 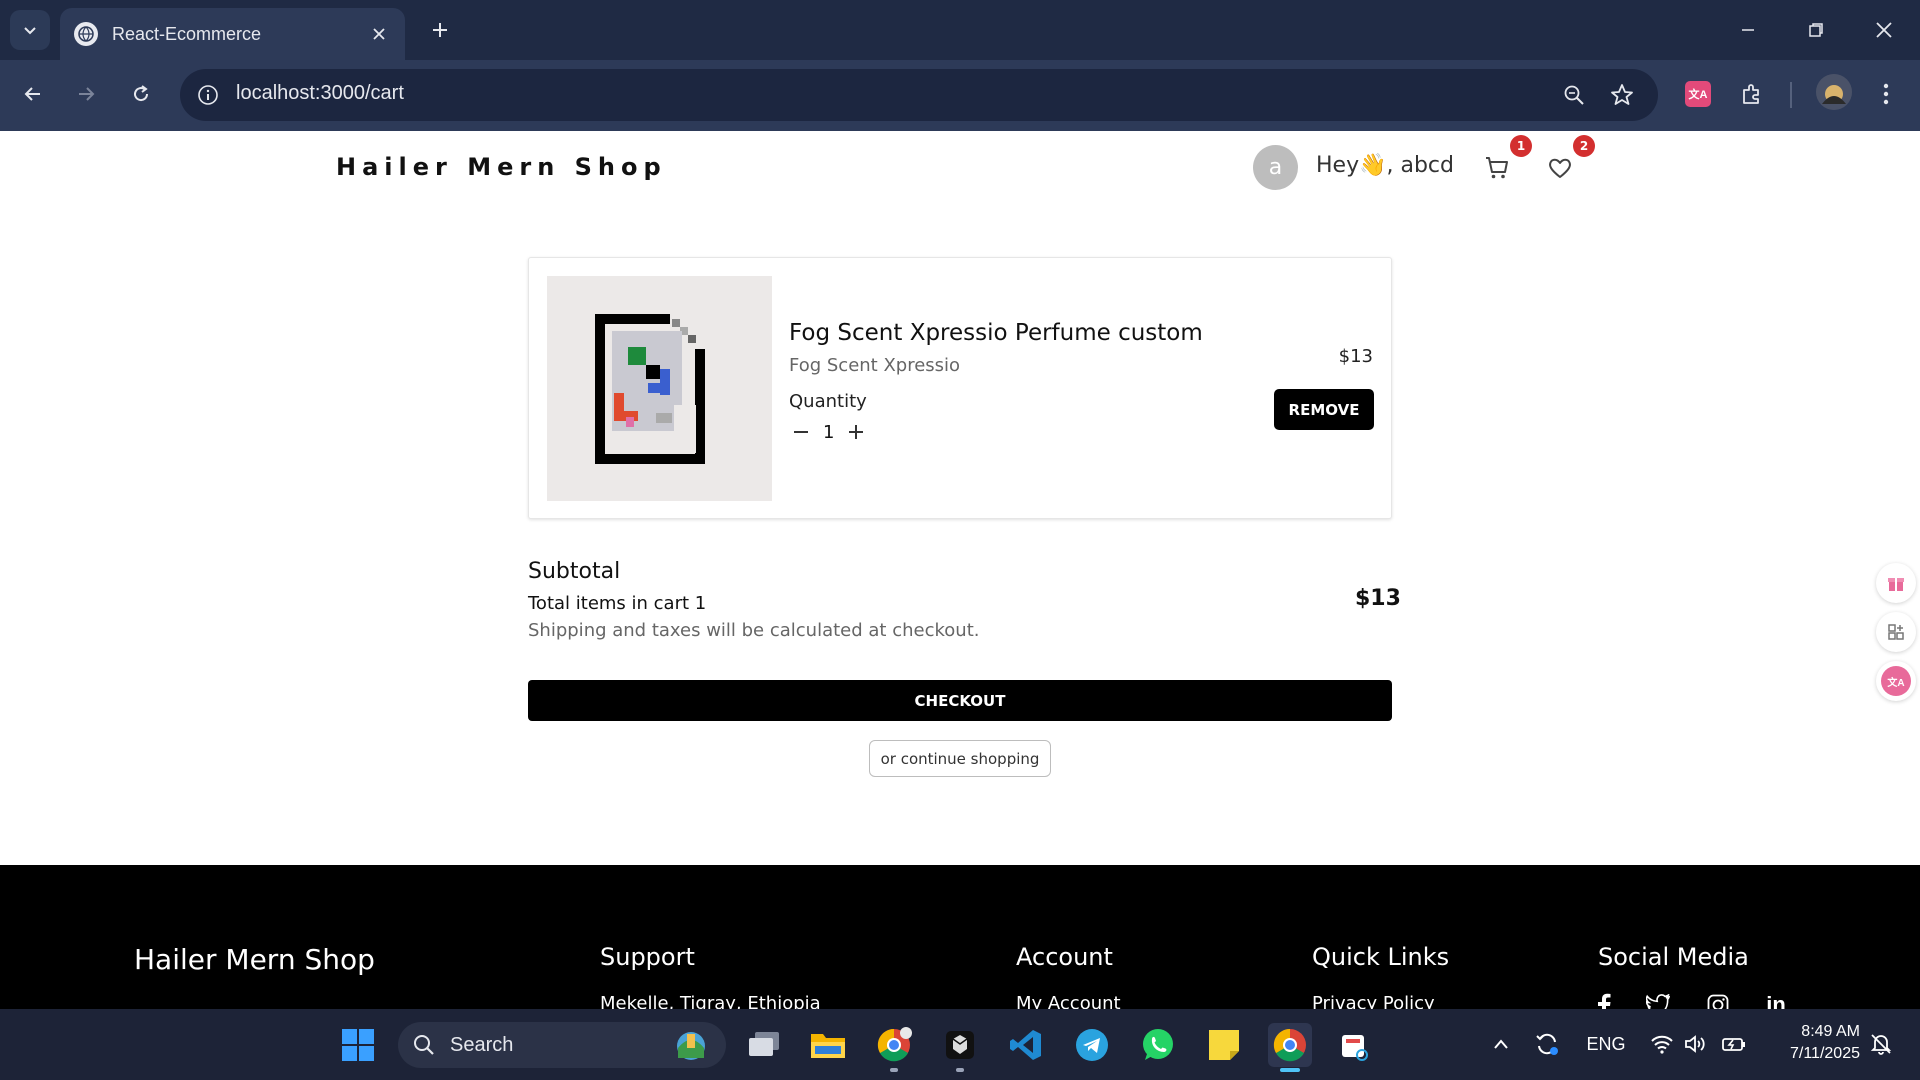 What do you see at coordinates (1275, 167) in the screenshot?
I see `user-avatar: a` at bounding box center [1275, 167].